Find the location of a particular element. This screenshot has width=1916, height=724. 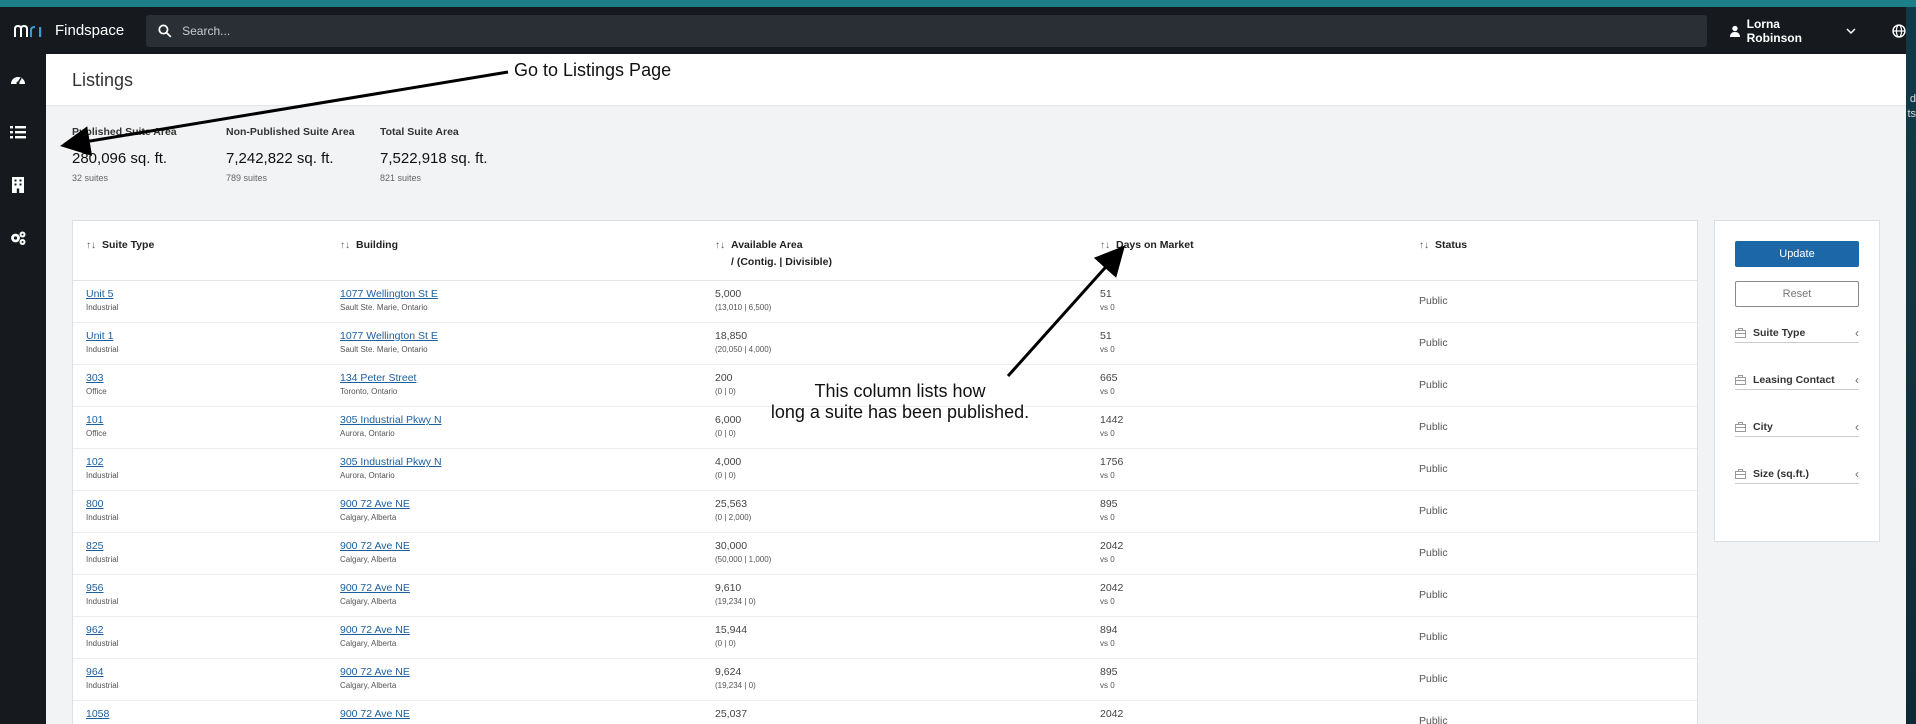

suite-link: 101 is located at coordinates (96, 420).